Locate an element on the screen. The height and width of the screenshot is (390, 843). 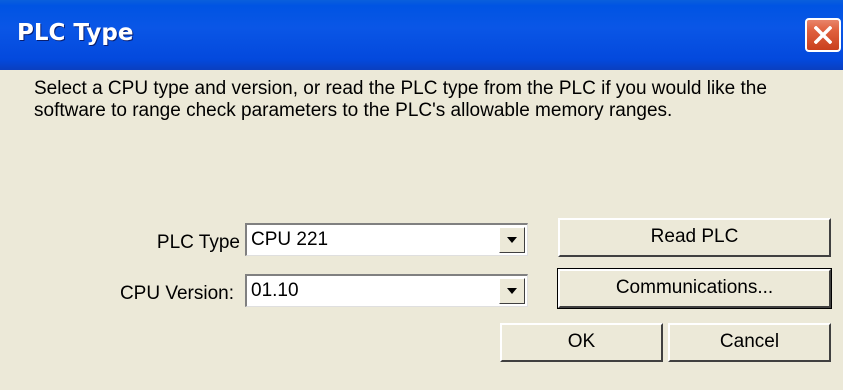
plc-type-value: CPU 221 is located at coordinates (290, 239).